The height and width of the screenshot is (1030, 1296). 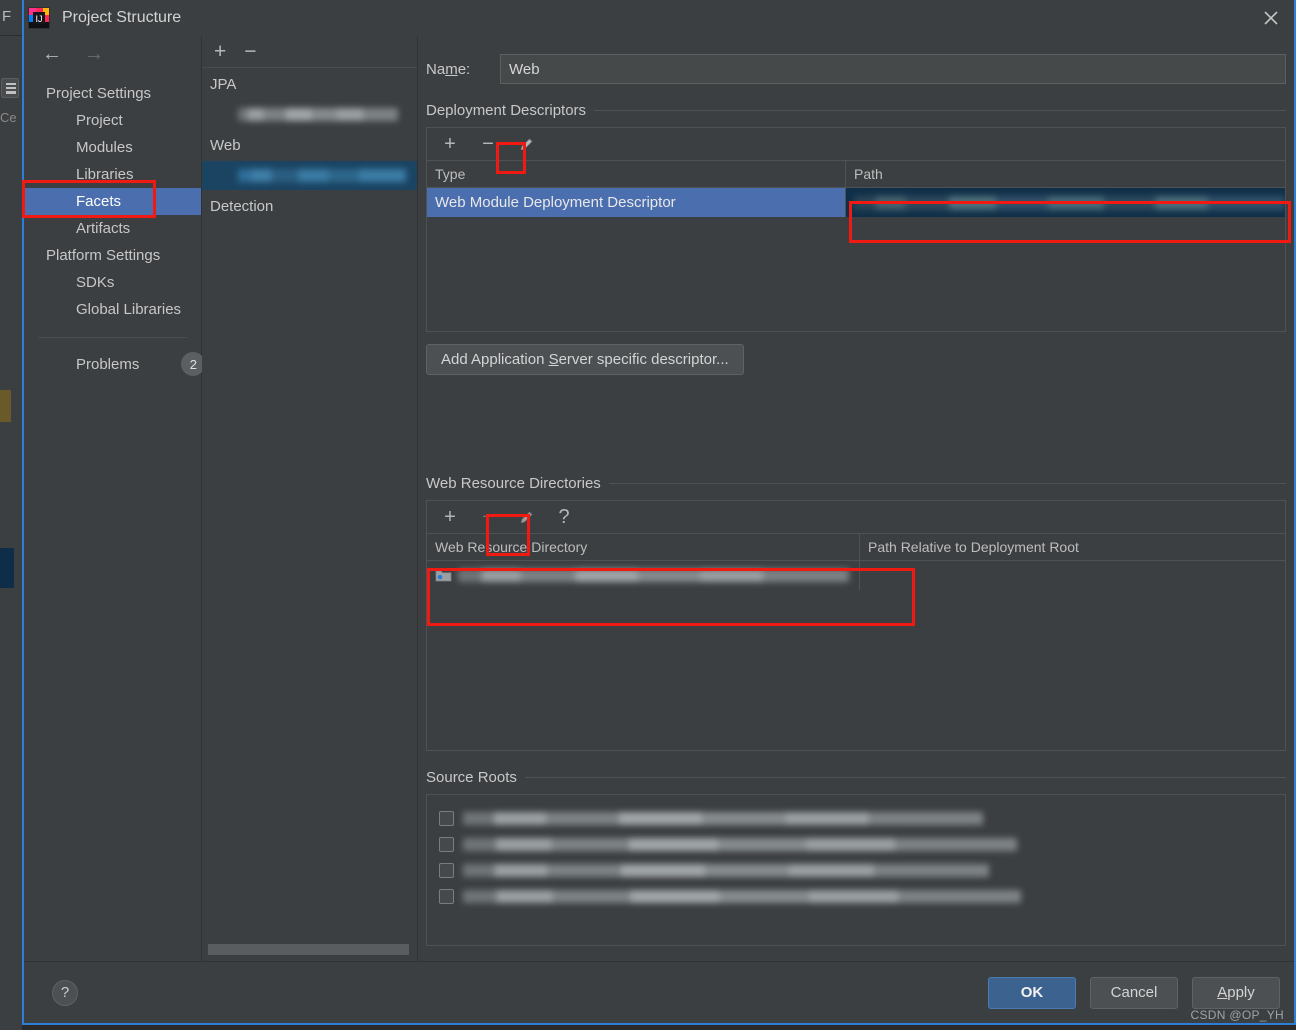 I want to click on name-row: Name:, so click(x=856, y=69).